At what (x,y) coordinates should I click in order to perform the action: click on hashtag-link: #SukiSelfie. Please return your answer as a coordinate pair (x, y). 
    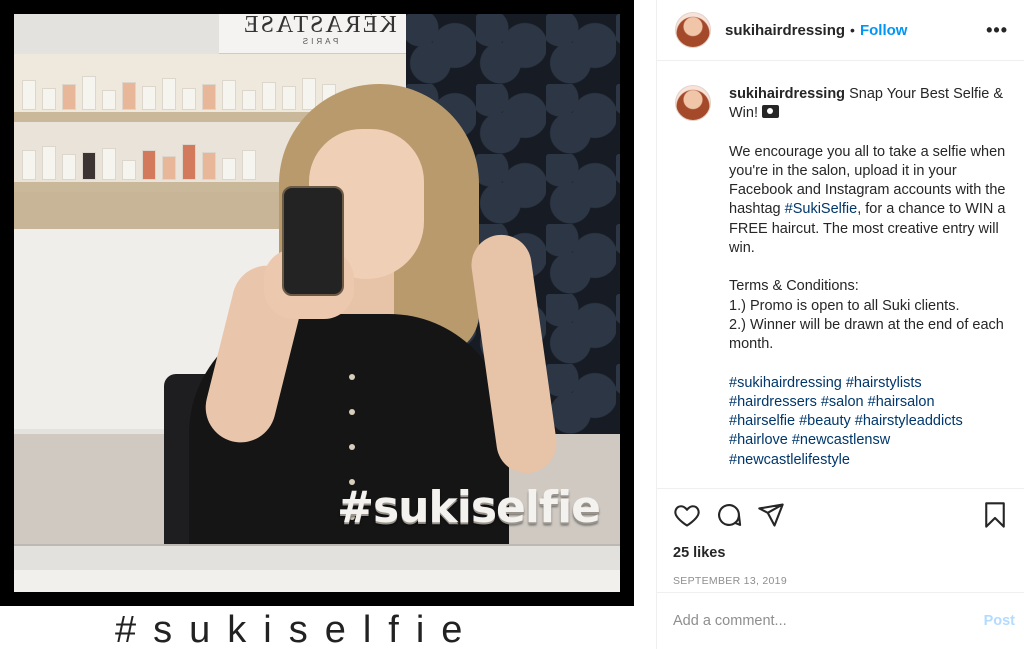
    Looking at the image, I should click on (821, 209).